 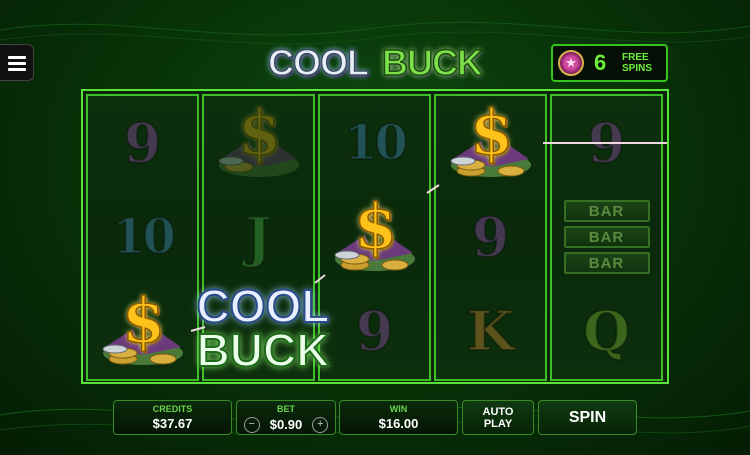 I want to click on wild-text-cool: COOL, so click(x=263, y=306).